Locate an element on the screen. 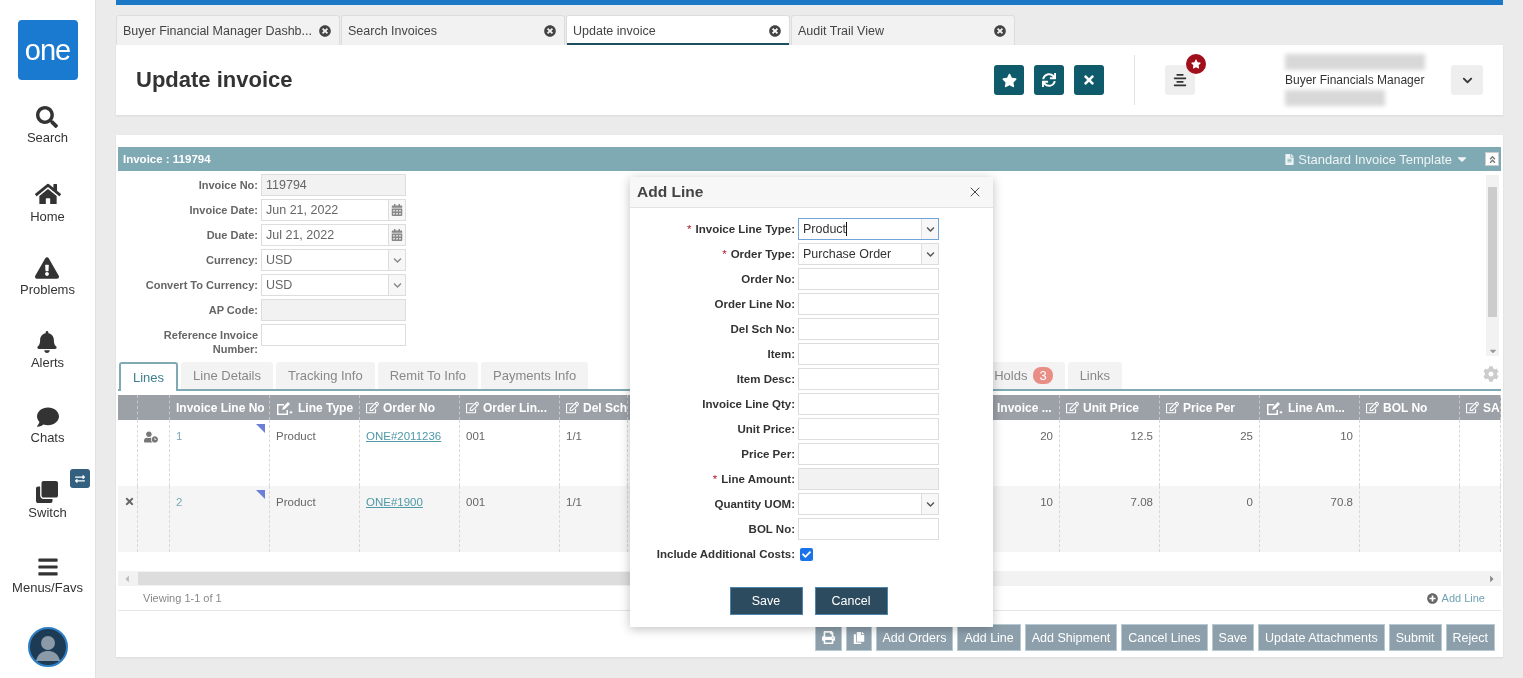 Image resolution: width=1523 pixels, height=678 pixels. checkbox is located at coordinates (806, 554).